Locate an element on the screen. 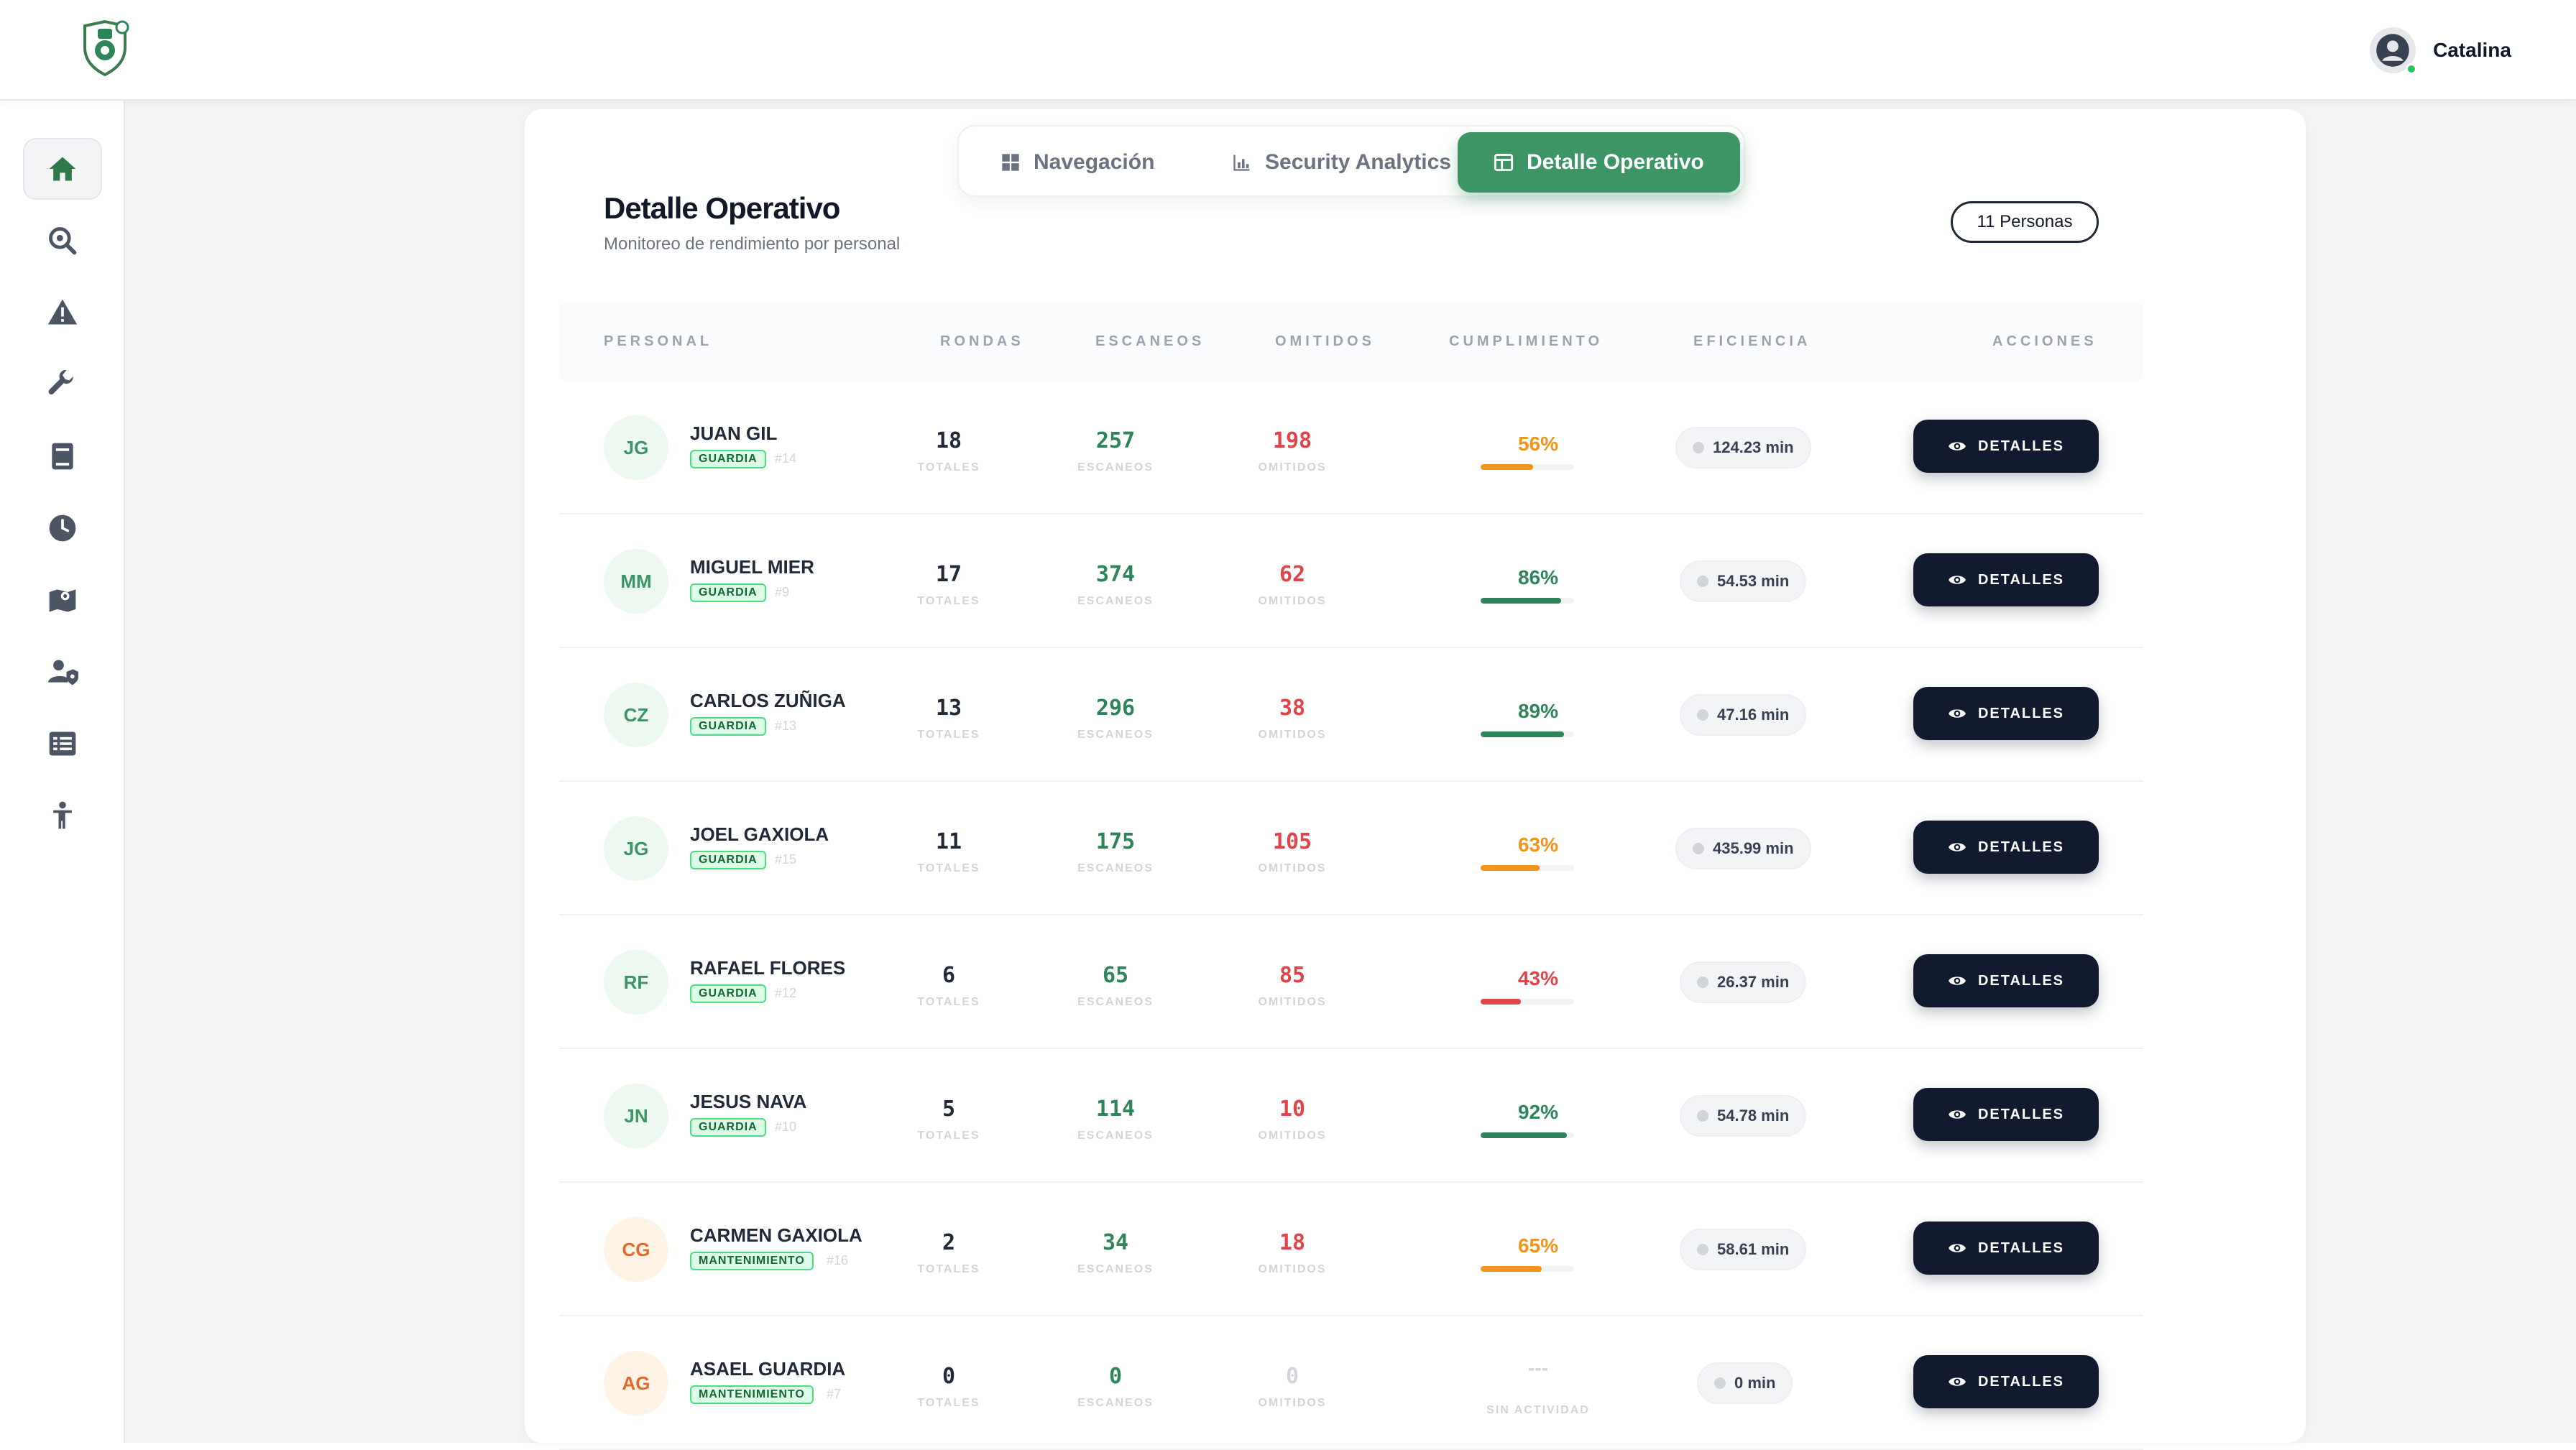  sidebar-item-personnel is located at coordinates (62, 815).